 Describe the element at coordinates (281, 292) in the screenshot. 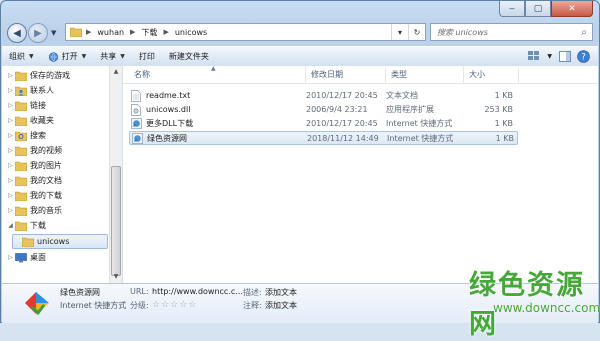

I see `details-description-value: 添加文本` at that location.